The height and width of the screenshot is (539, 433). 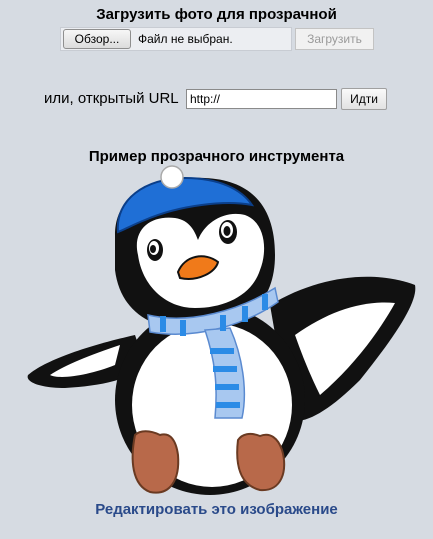 I want to click on hat-pompom, so click(x=172, y=177).